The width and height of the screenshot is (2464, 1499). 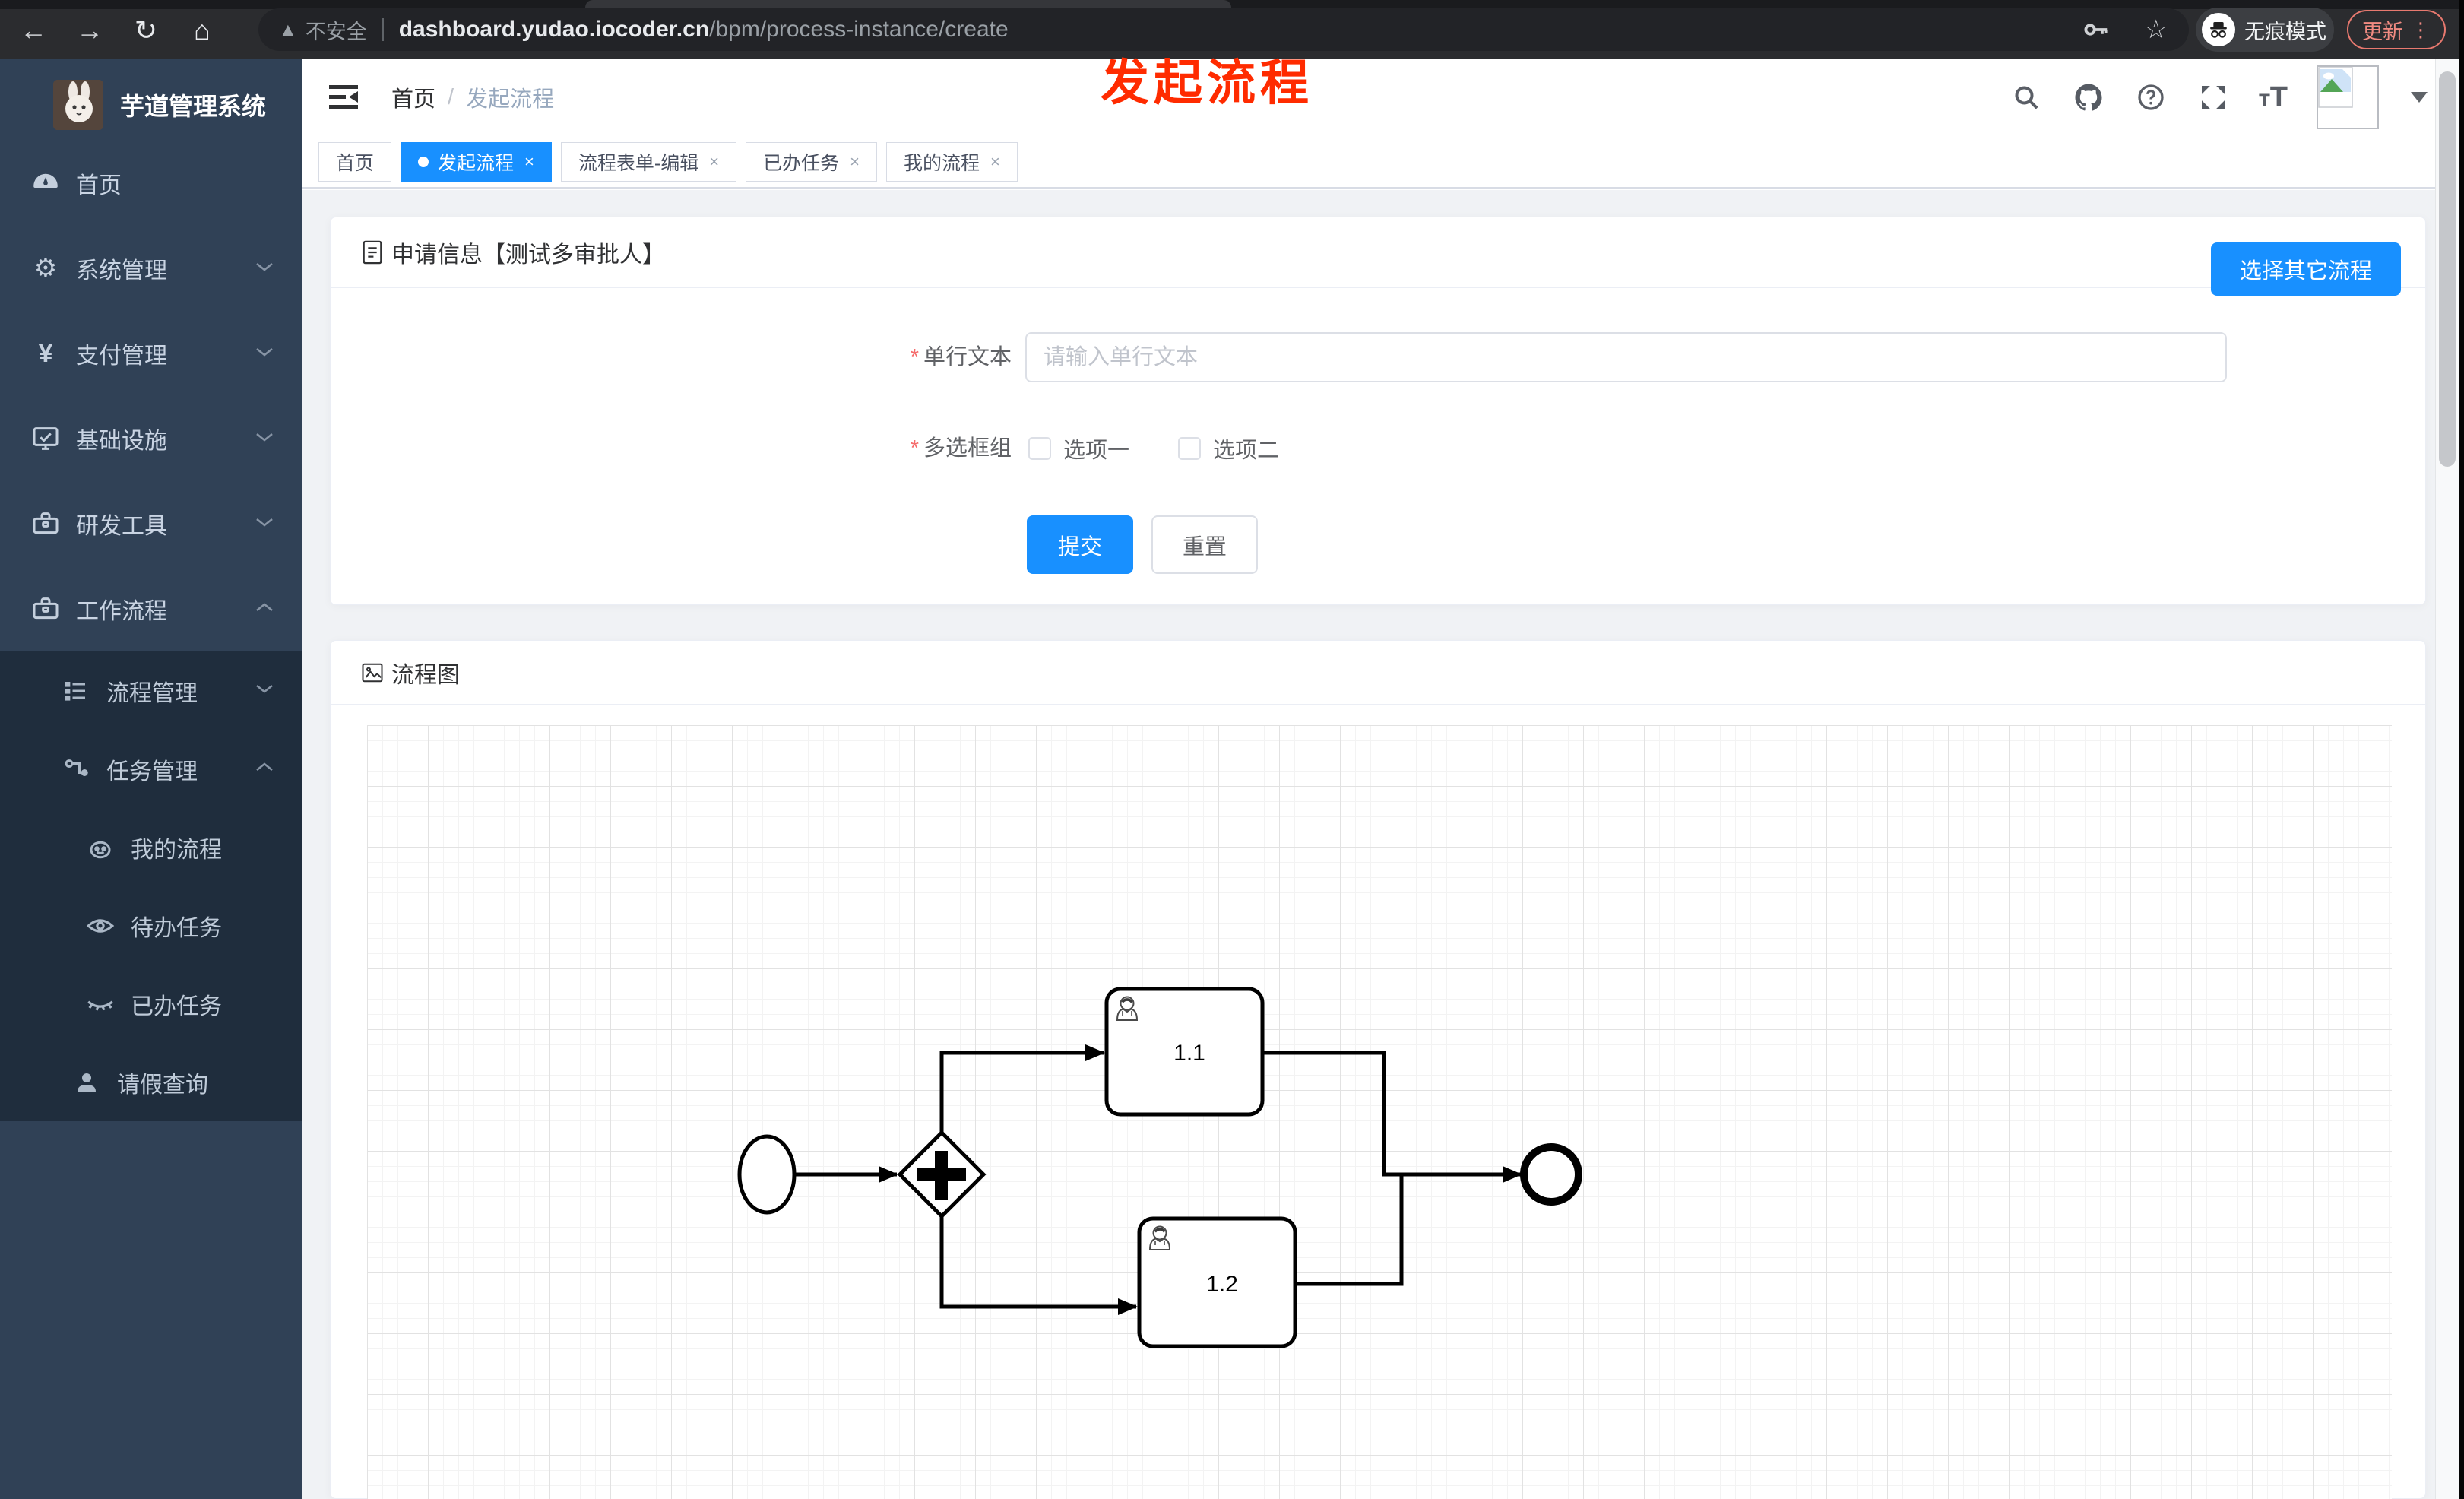 I want to click on home-icon: ⌂, so click(x=202, y=30).